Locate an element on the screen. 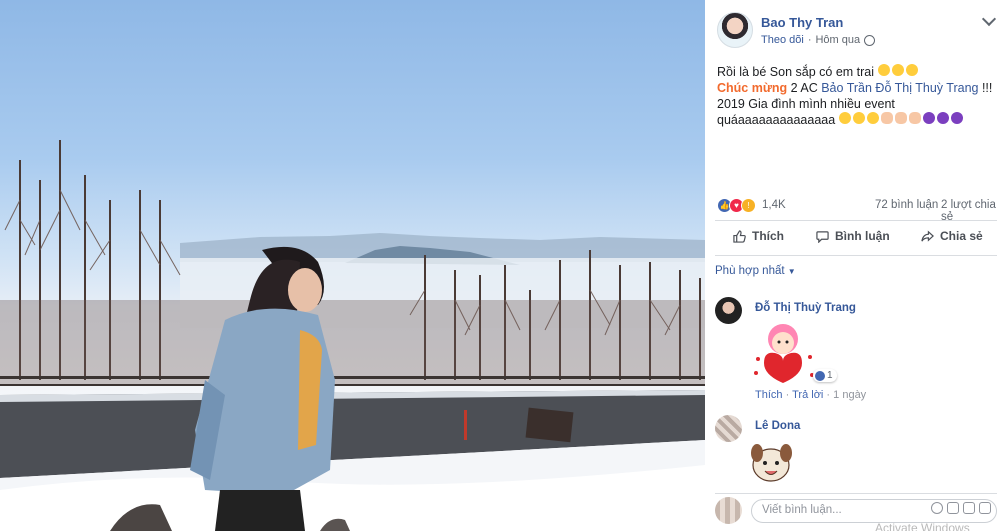 The height and width of the screenshot is (531, 1000). post-time: Hôm qua is located at coordinates (837, 40).